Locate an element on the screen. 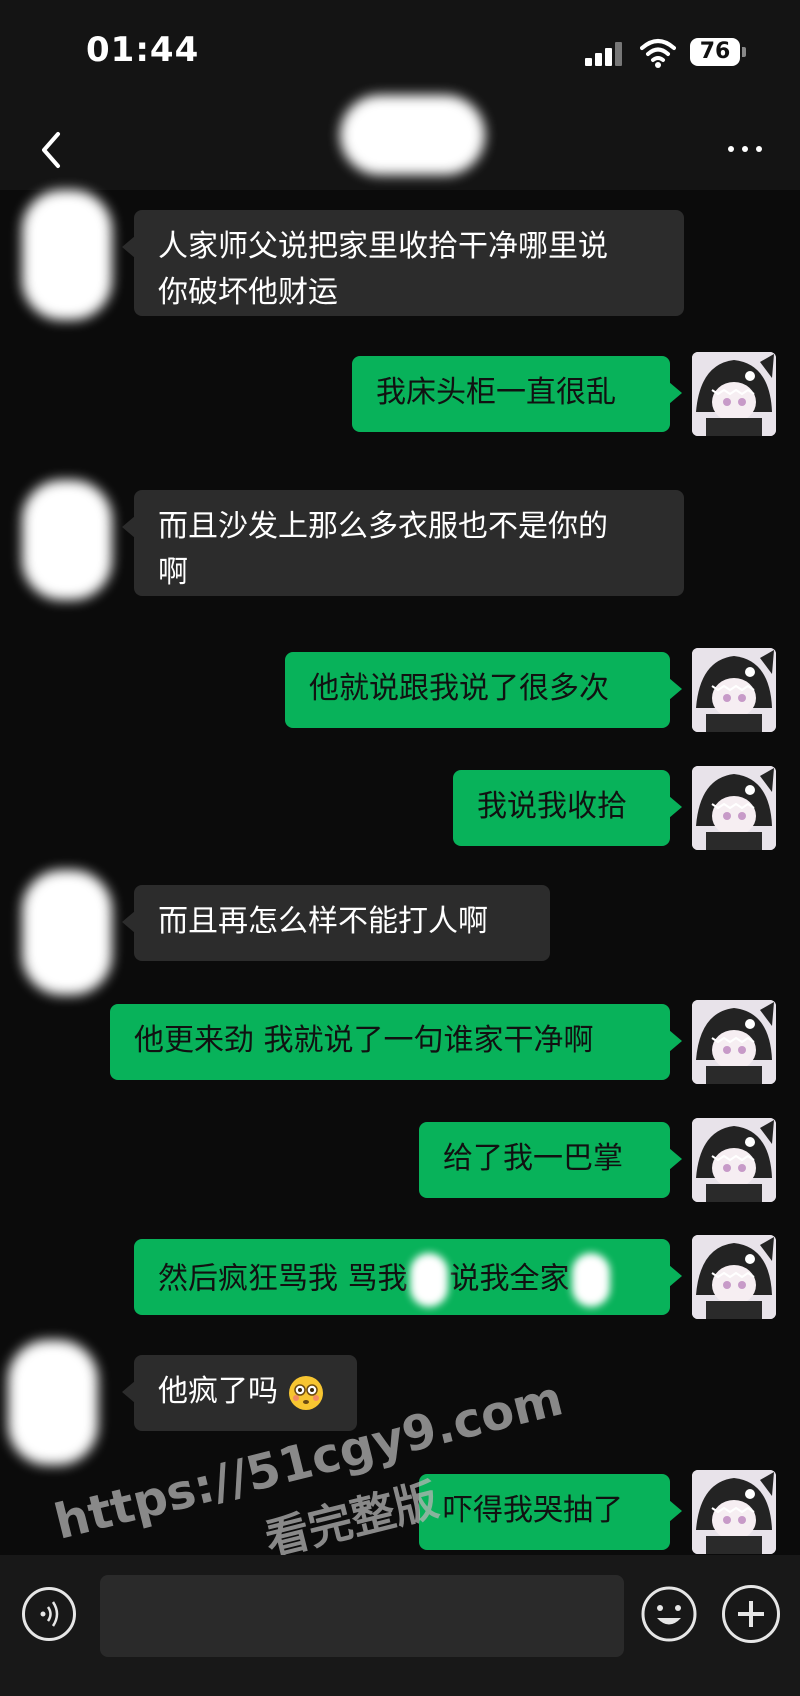 Image resolution: width=800 pixels, height=1696 pixels. message-bubble-sent: 他就说跟我说了很多次 is located at coordinates (483, 690).